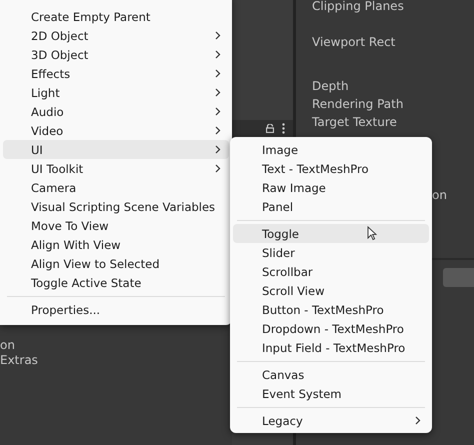 Image resolution: width=474 pixels, height=445 pixels. What do you see at coordinates (270, 128) in the screenshot?
I see `lock-icon` at bounding box center [270, 128].